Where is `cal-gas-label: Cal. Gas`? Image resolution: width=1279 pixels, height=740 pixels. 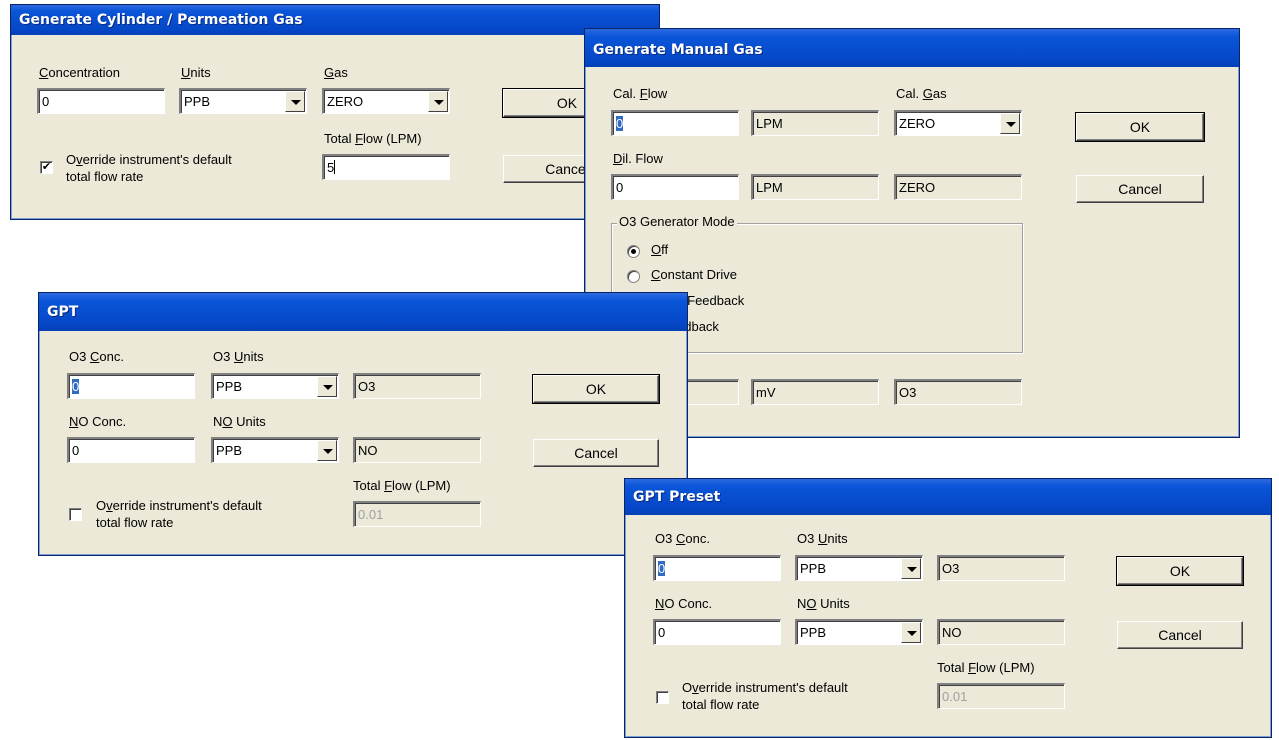
cal-gas-label: Cal. Gas is located at coordinates (921, 93).